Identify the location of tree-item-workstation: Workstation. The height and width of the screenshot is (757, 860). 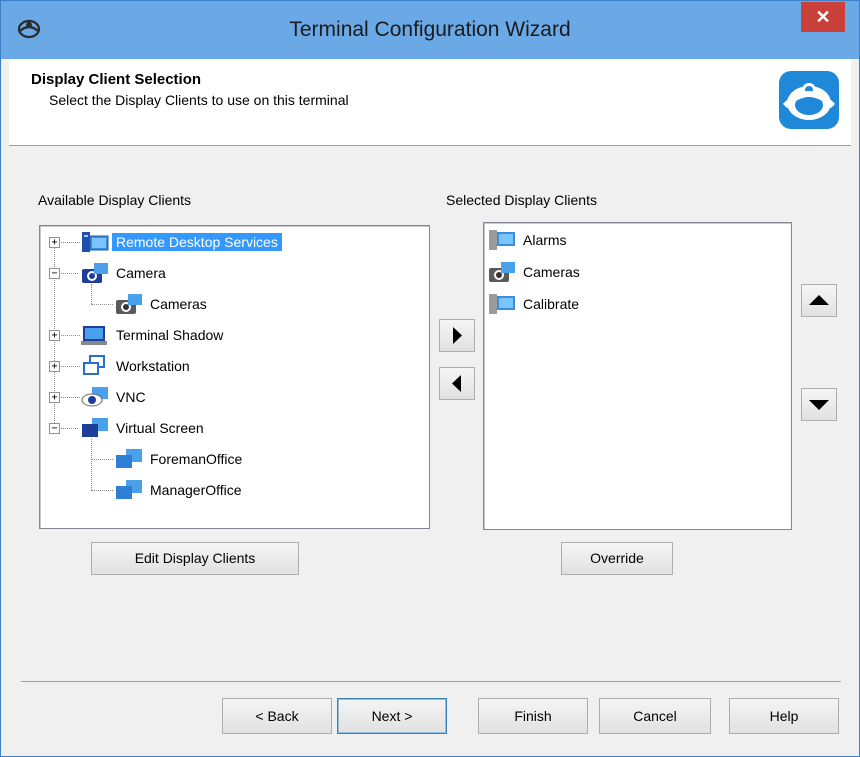
(137, 366).